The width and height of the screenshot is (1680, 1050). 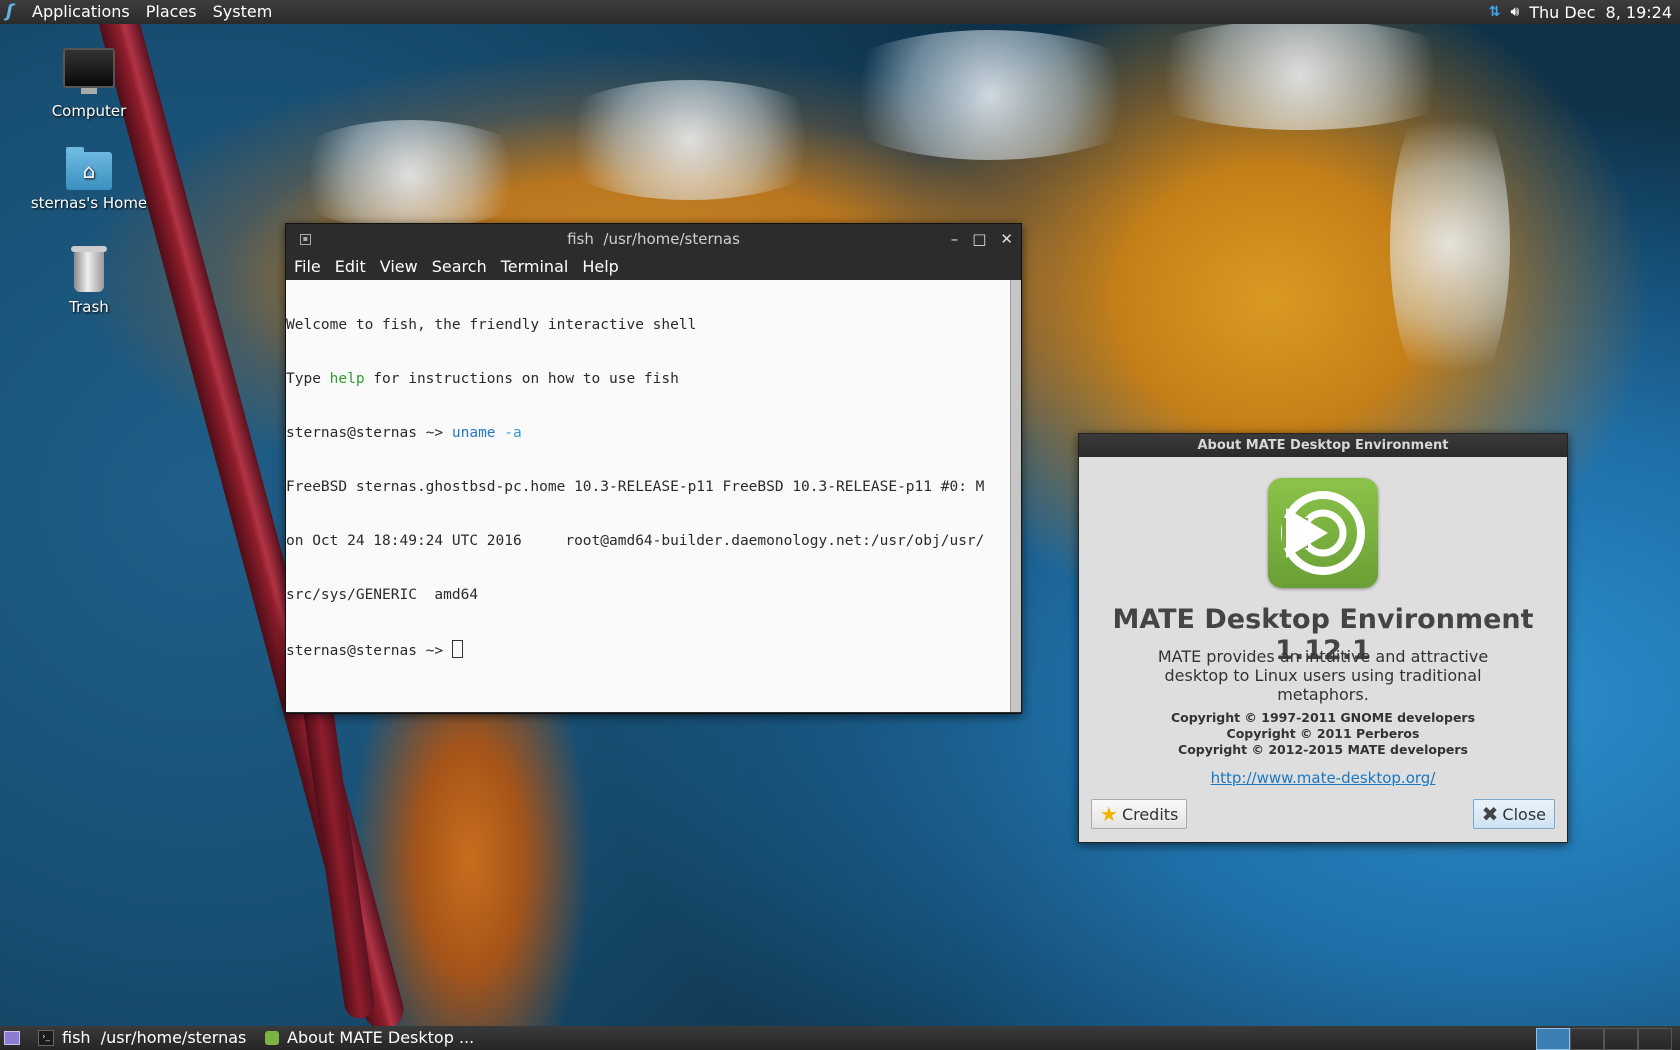 What do you see at coordinates (305, 239) in the screenshot?
I see `window-menu-icon: ▪` at bounding box center [305, 239].